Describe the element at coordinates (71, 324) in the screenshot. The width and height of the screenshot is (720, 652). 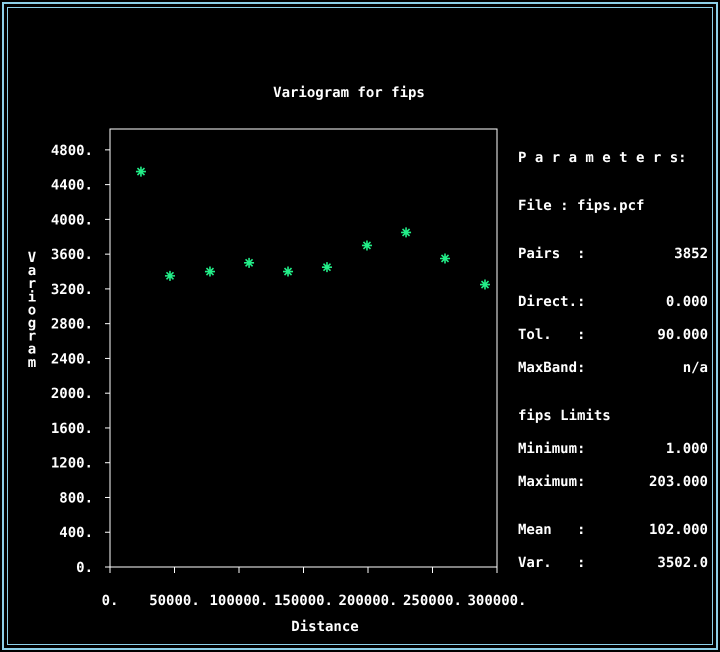
I see `y-tick-label: 2800.` at that location.